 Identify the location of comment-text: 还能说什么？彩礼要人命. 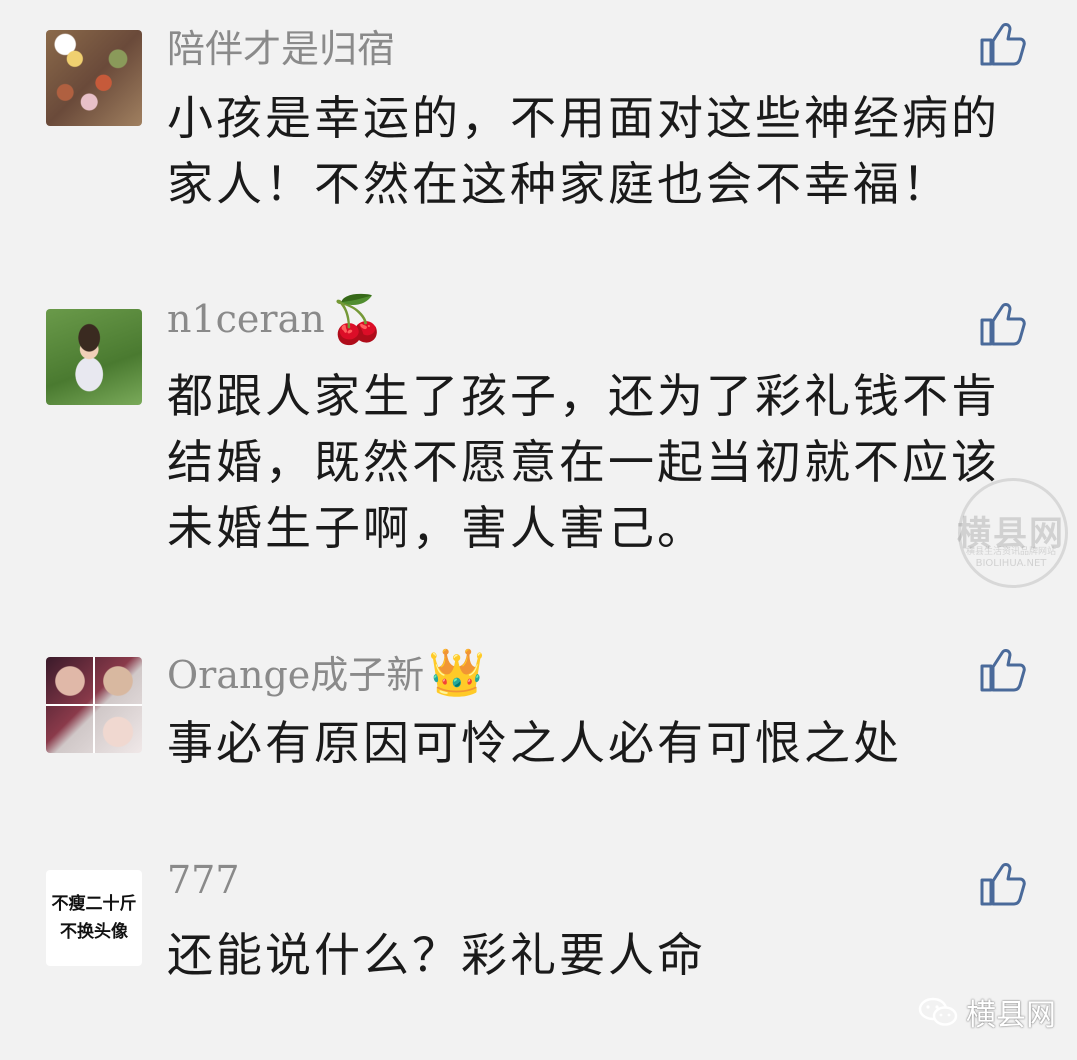
(597, 955).